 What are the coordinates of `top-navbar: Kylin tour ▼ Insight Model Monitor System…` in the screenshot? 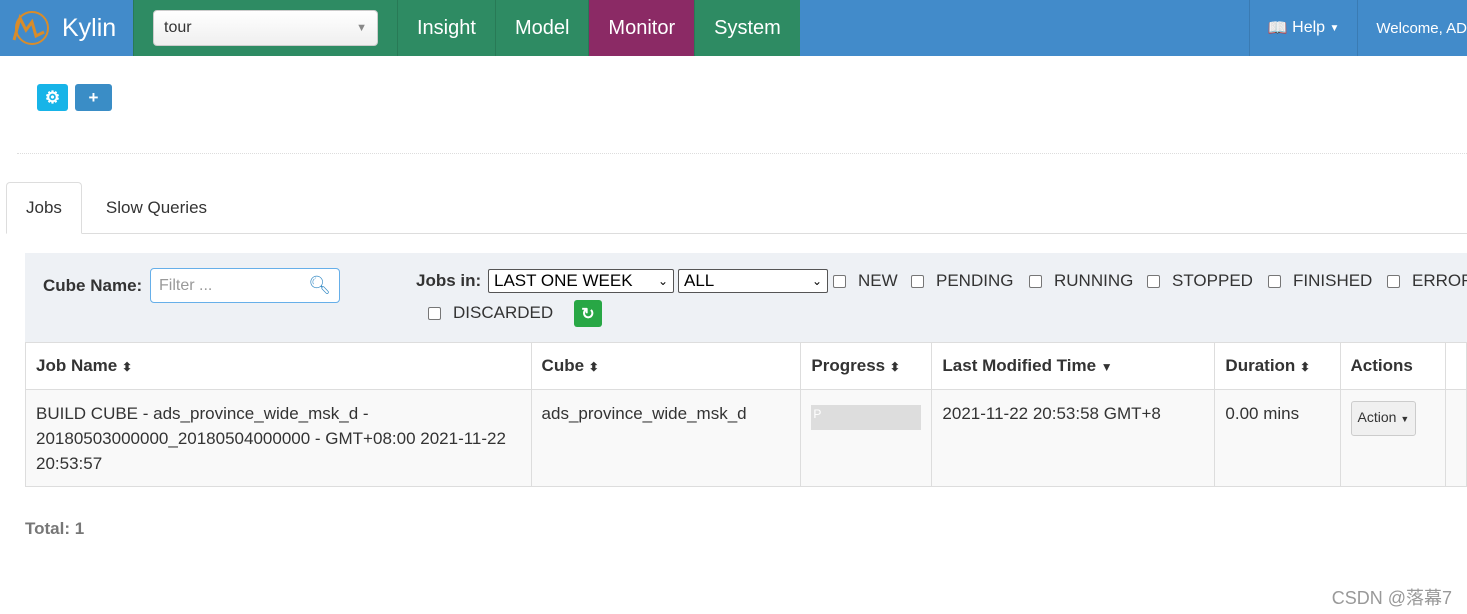 It's located at (733, 28).